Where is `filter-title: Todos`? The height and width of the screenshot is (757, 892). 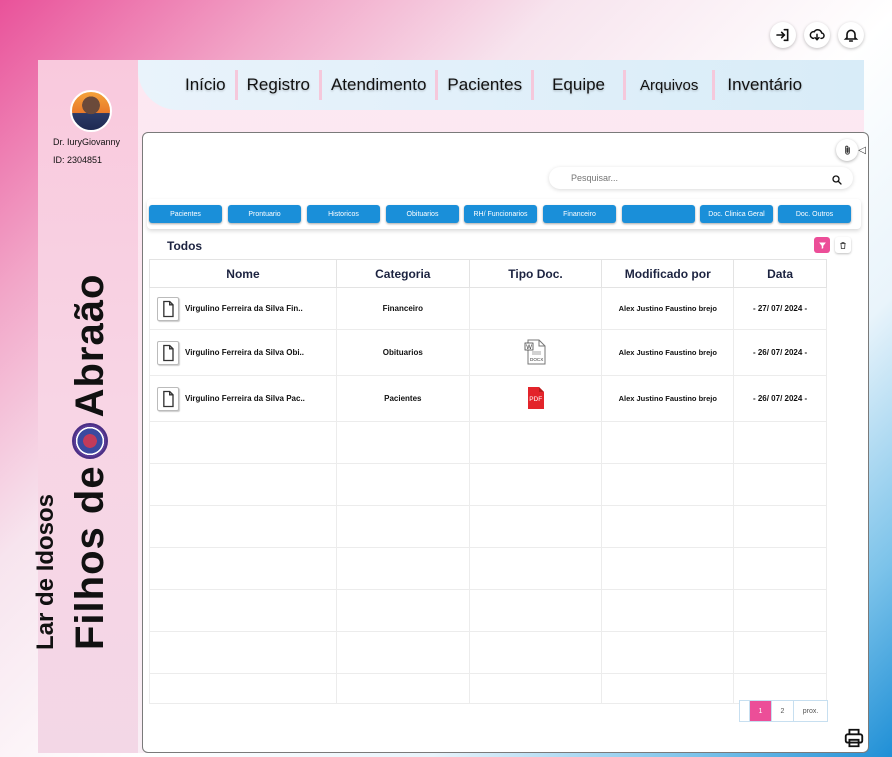
filter-title: Todos is located at coordinates (185, 246).